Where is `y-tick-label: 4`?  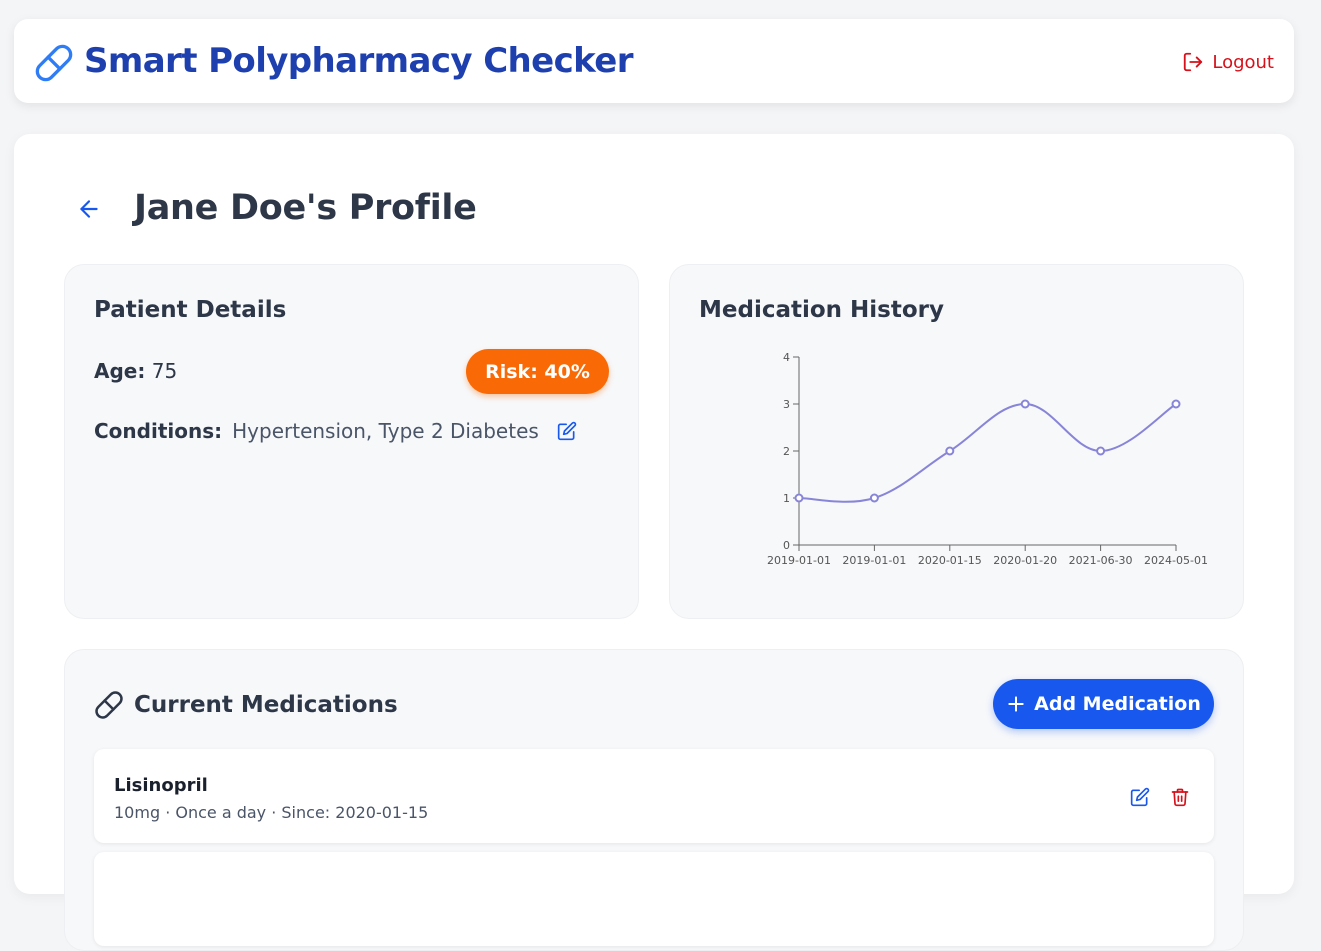 y-tick-label: 4 is located at coordinates (786, 357).